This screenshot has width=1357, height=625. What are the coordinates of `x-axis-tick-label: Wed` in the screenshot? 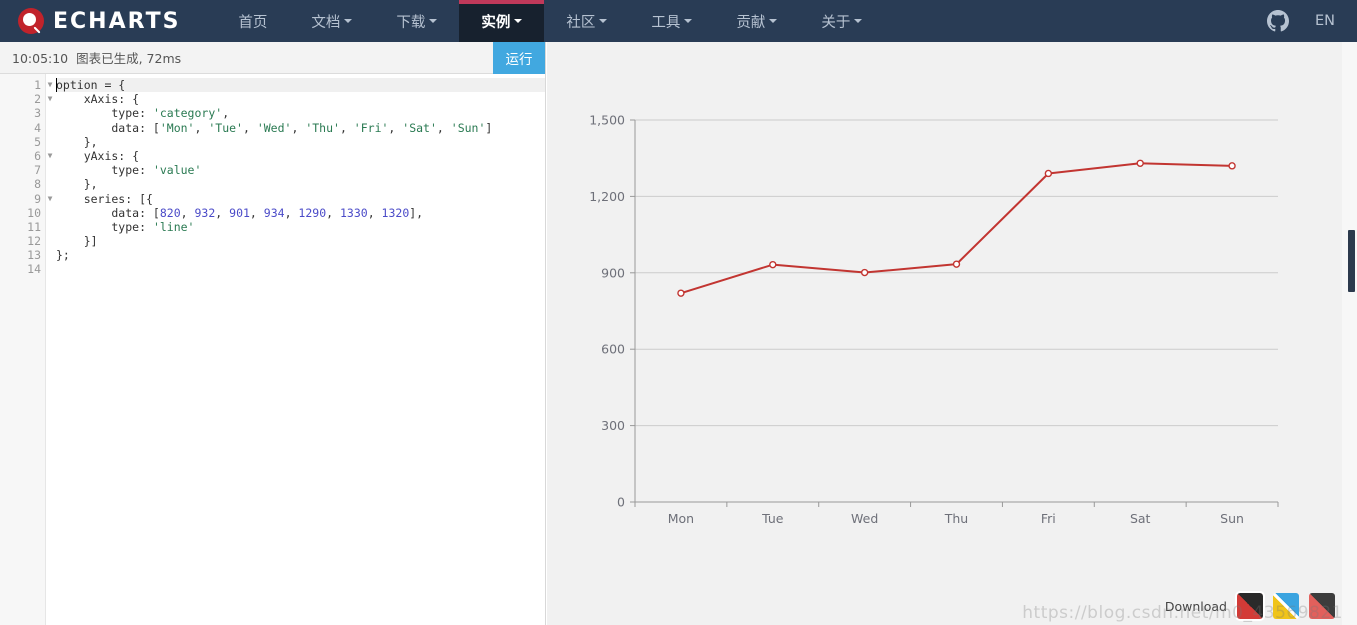 It's located at (864, 518).